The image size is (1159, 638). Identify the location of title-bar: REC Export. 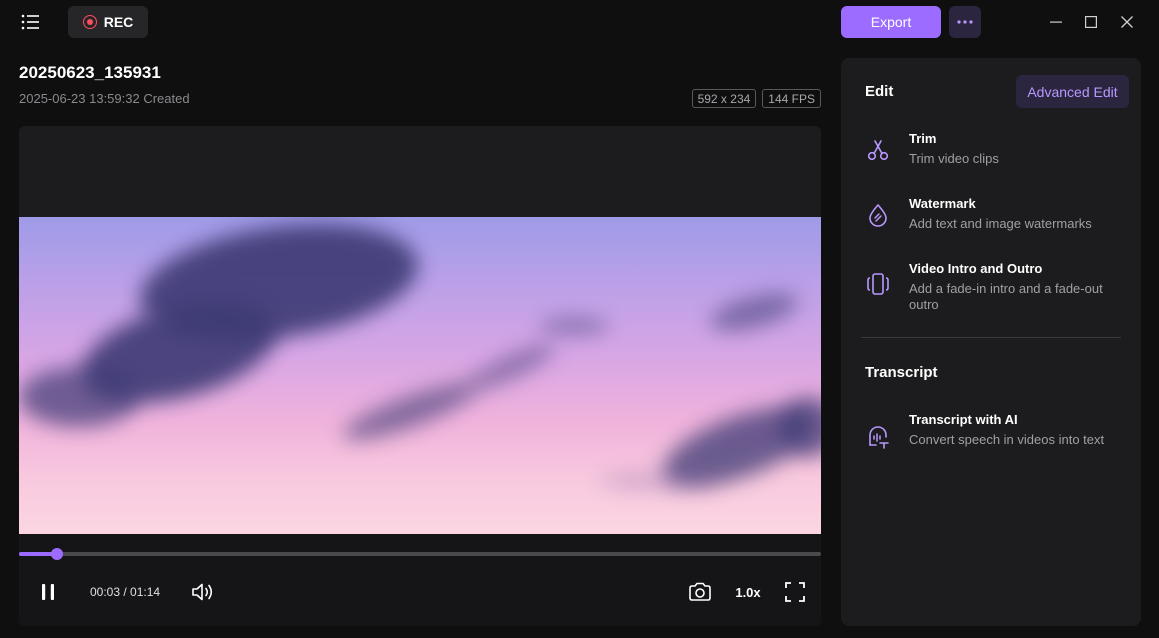
(579, 23).